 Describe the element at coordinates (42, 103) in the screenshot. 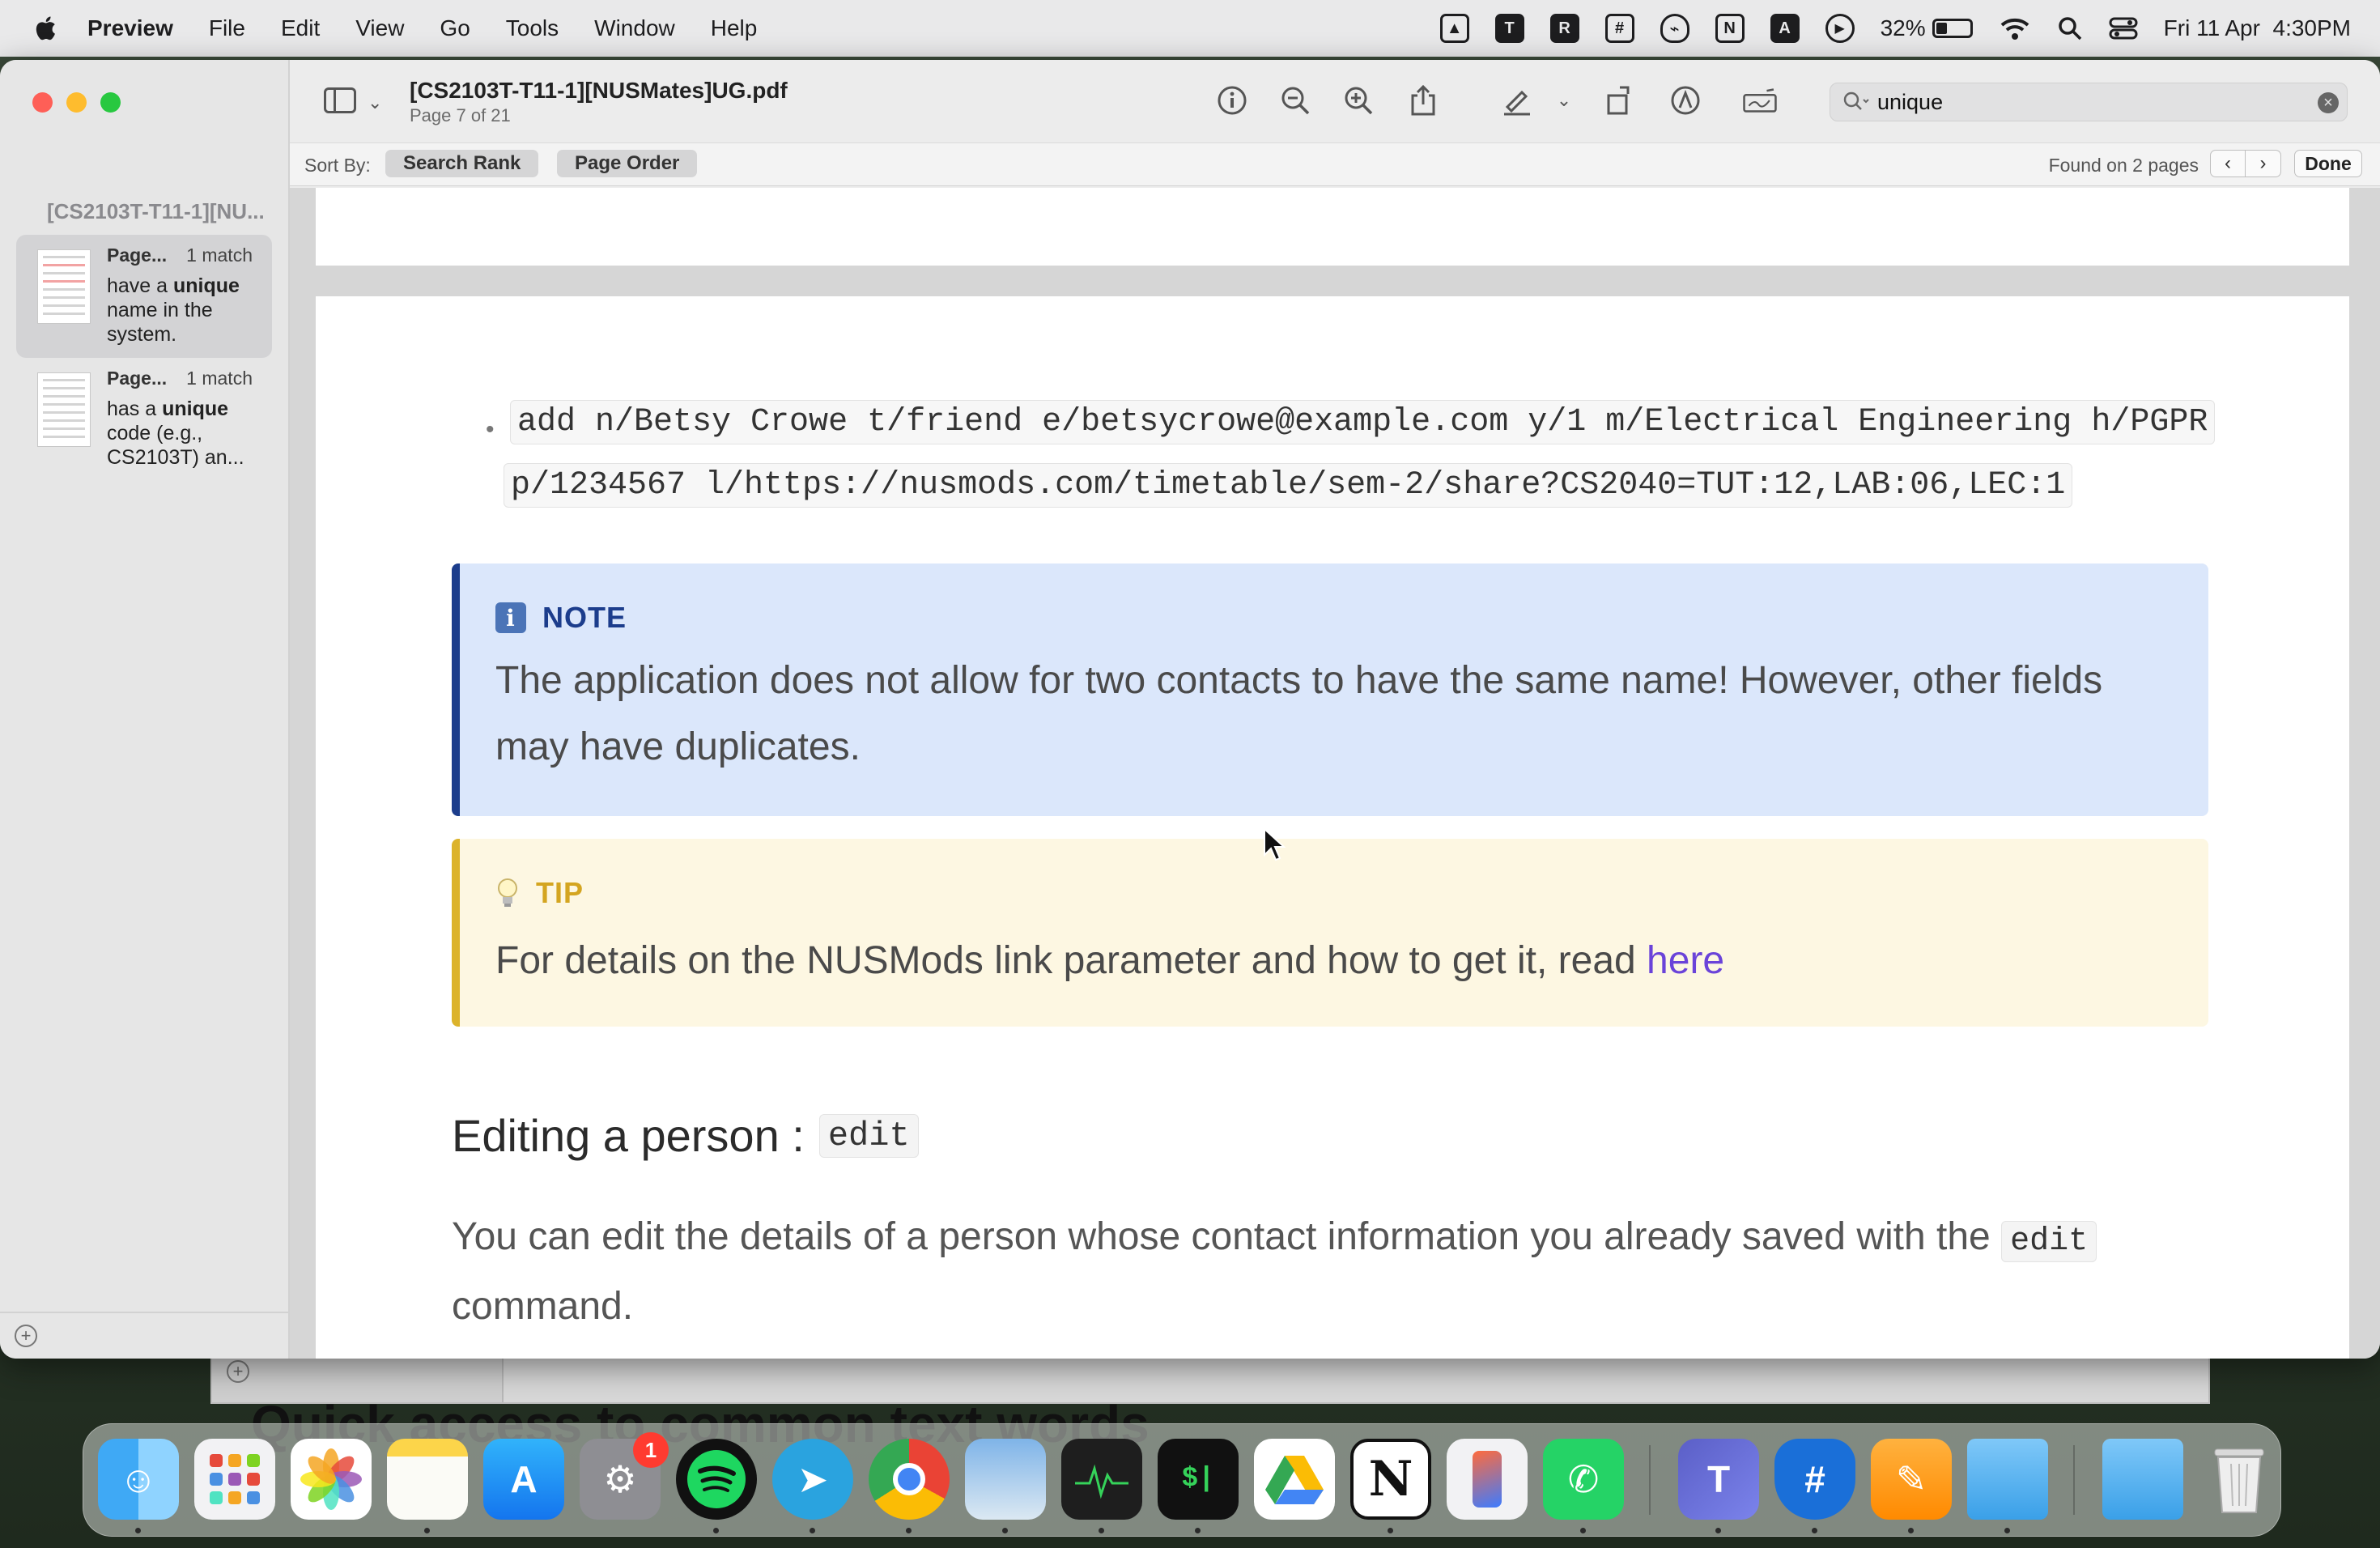

I see `close-window-button` at that location.